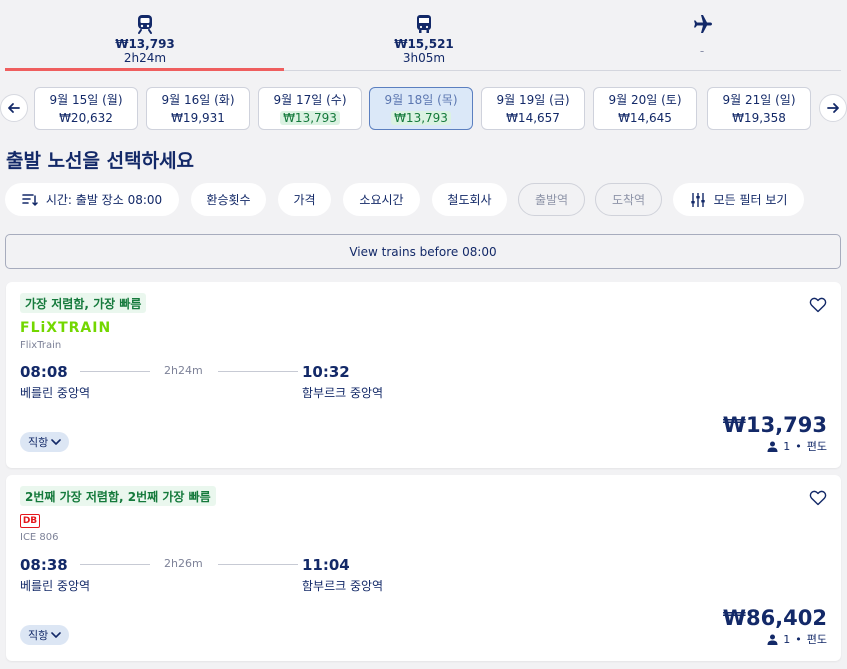 This screenshot has height=669, width=847. I want to click on transfers-filter-button: 환승횟수, so click(228, 199).